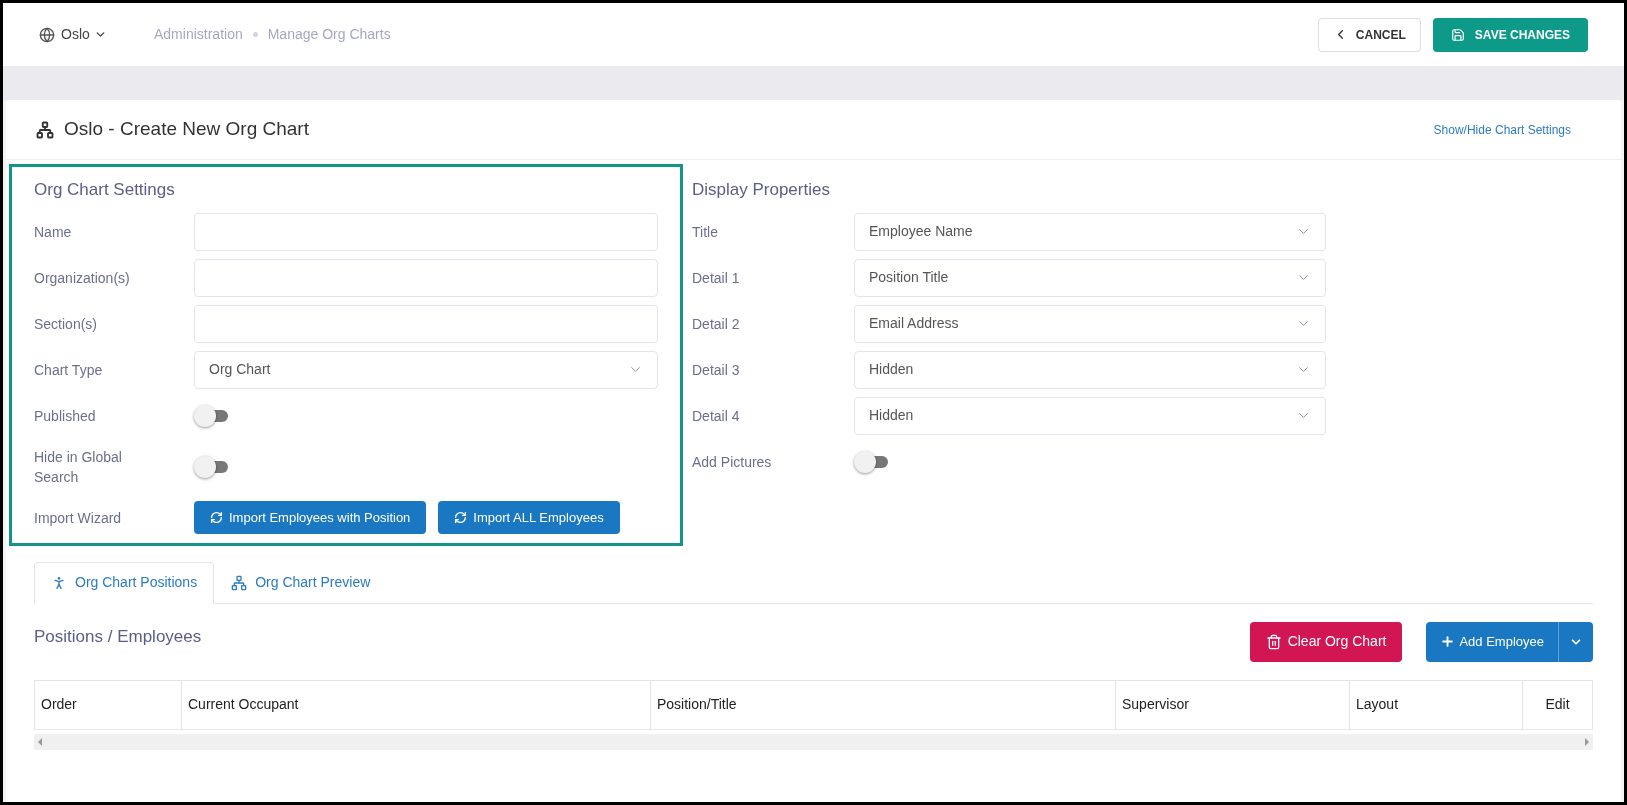  Describe the element at coordinates (716, 278) in the screenshot. I see `field-label: Detail 1` at that location.